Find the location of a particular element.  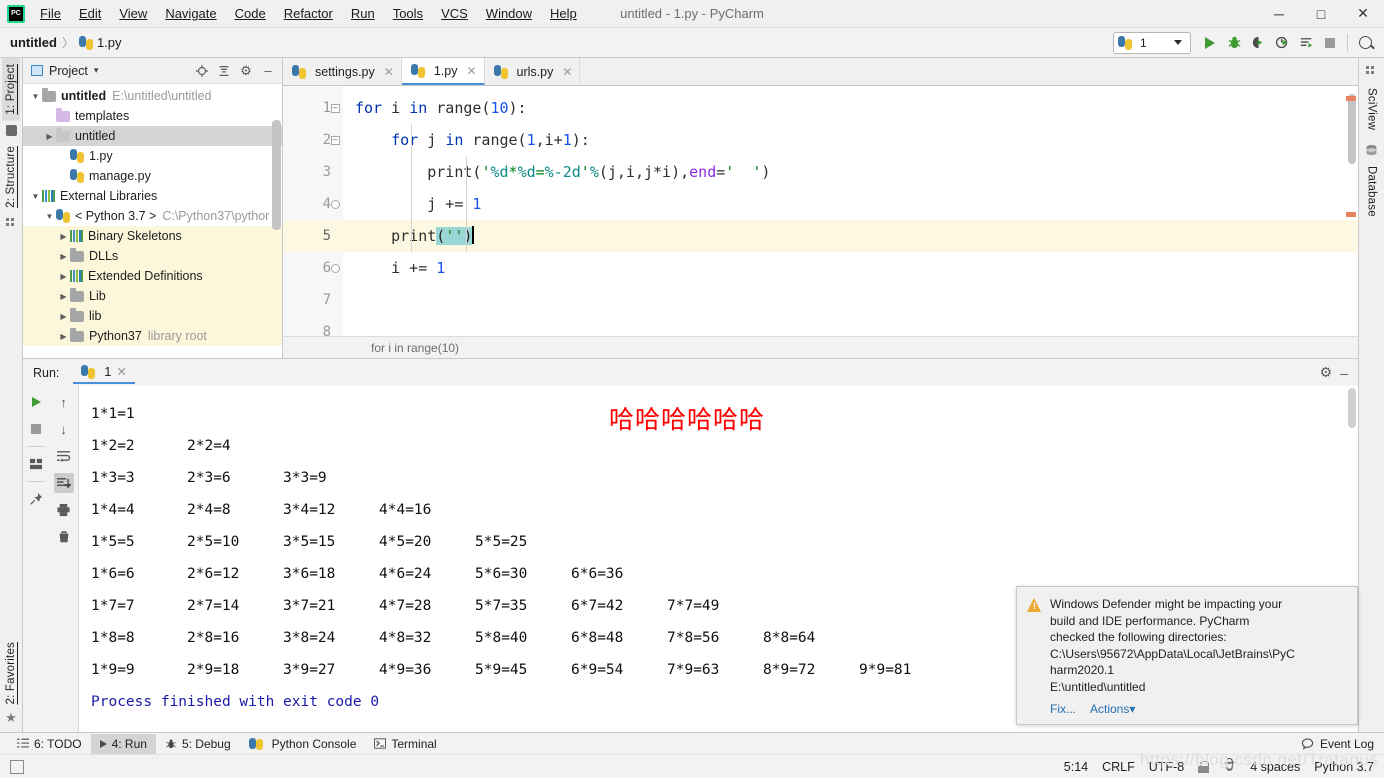

menu-run: Run is located at coordinates (363, 13).